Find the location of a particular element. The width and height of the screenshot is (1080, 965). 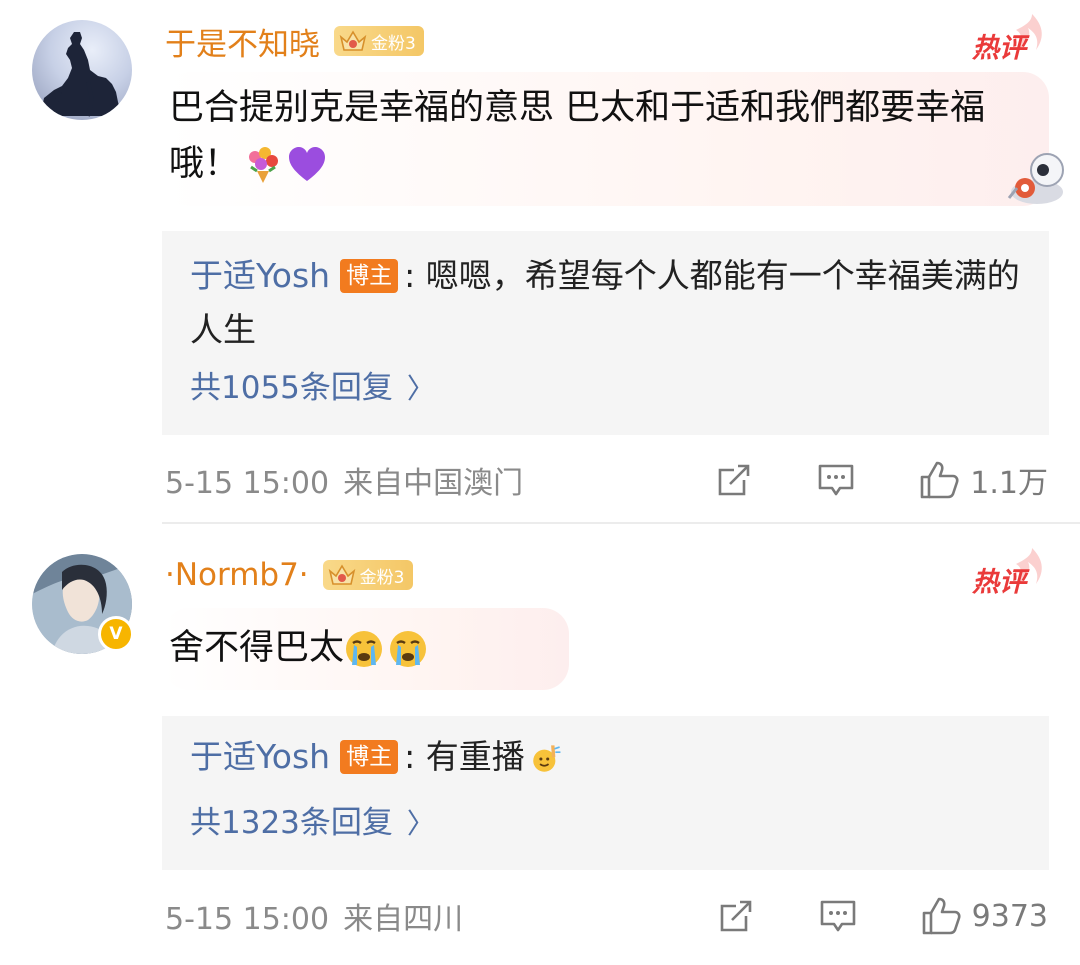

username: 于是不知晓 is located at coordinates (242, 41).